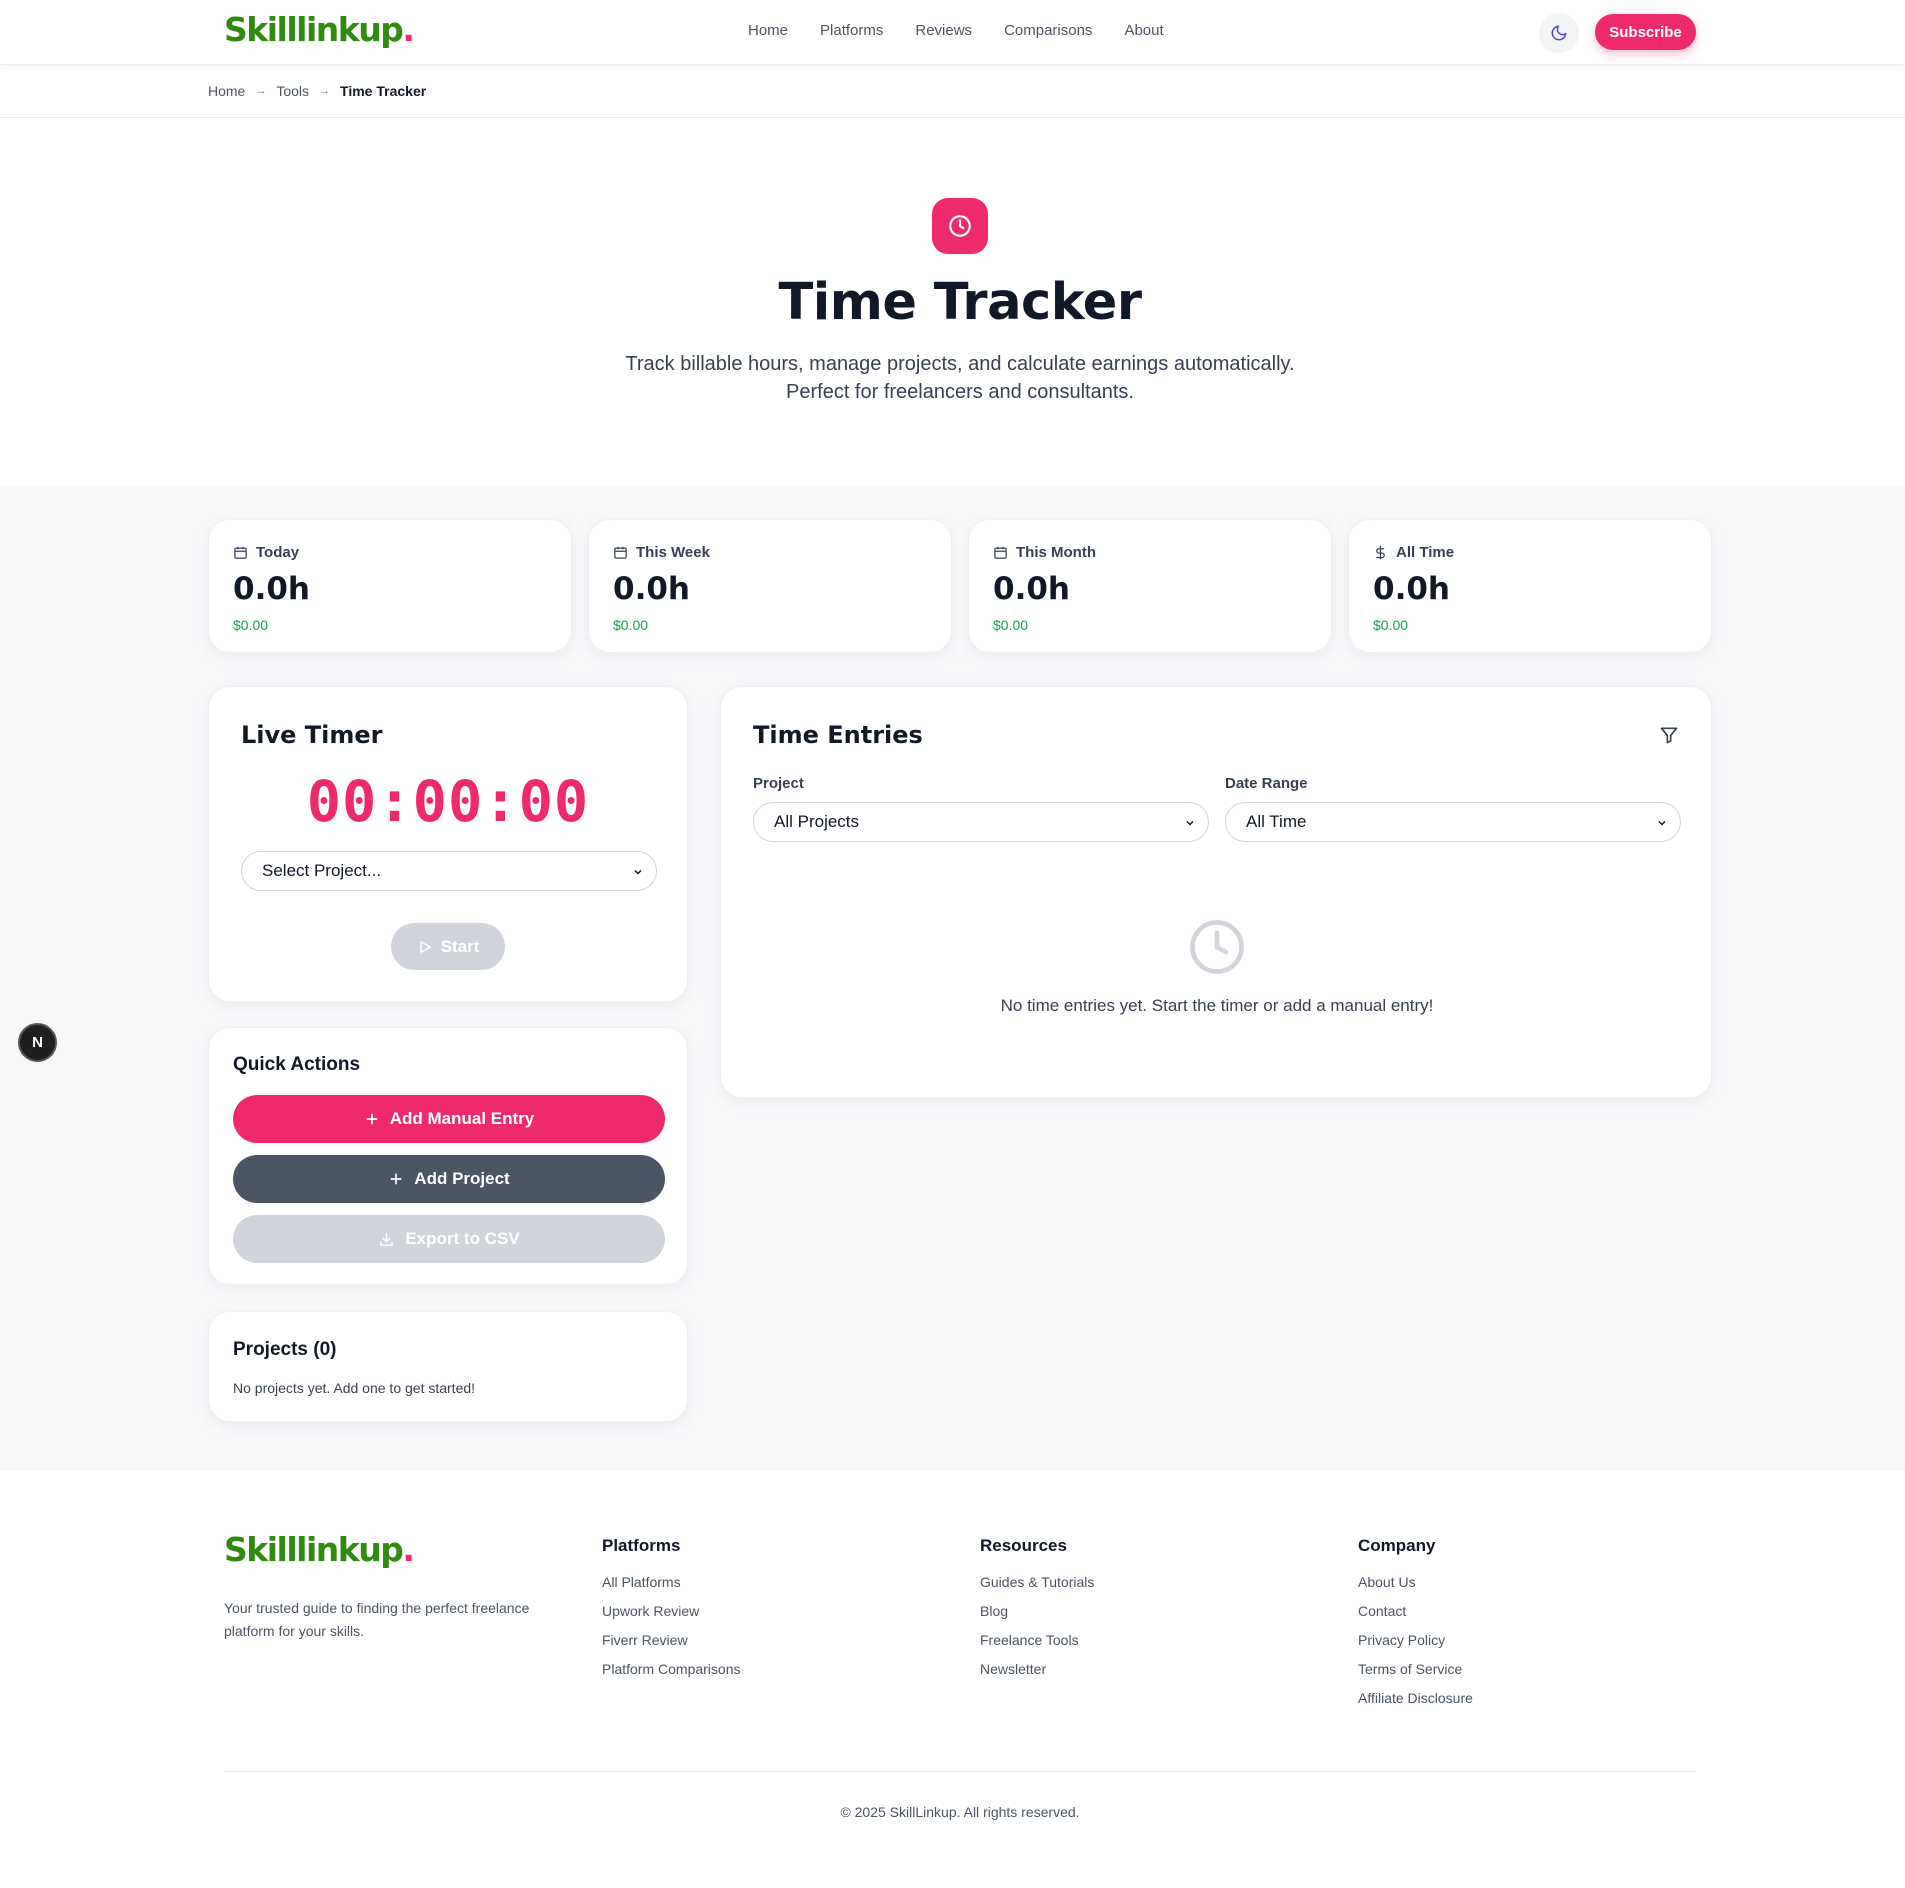  Describe the element at coordinates (1150, 586) in the screenshot. I see `stat-card-month: This Month 0.0h $0.00` at that location.